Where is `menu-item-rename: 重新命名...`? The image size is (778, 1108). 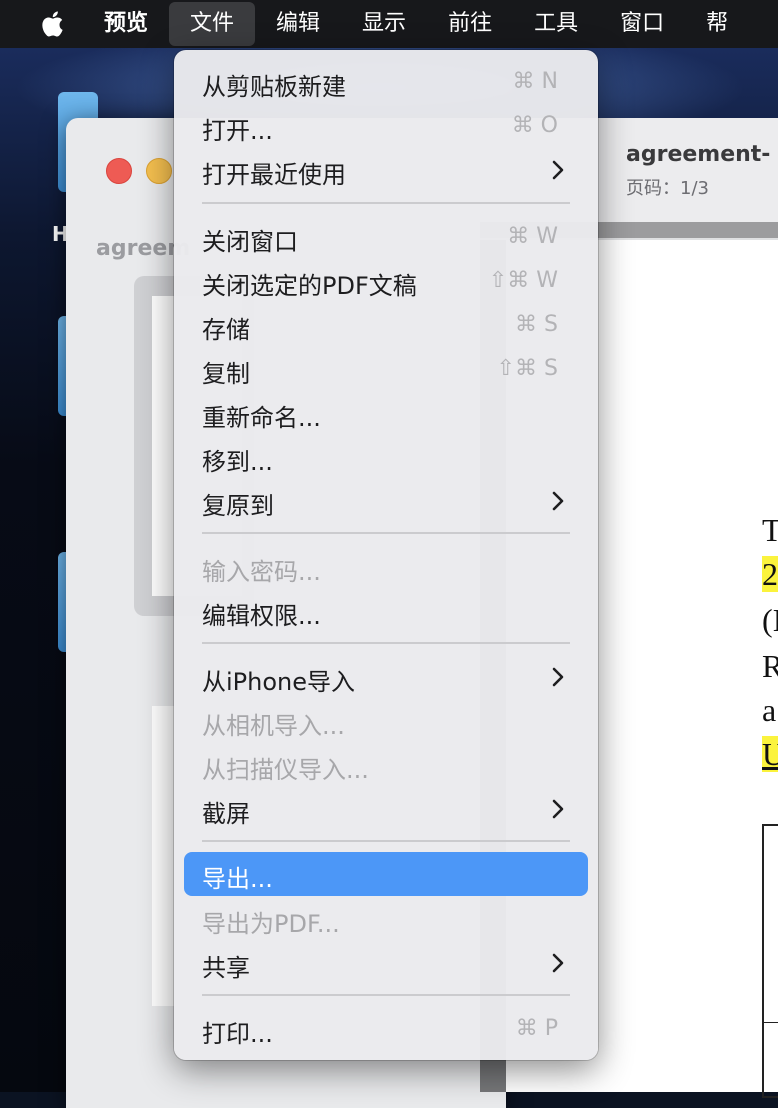 menu-item-rename: 重新命名... is located at coordinates (386, 413).